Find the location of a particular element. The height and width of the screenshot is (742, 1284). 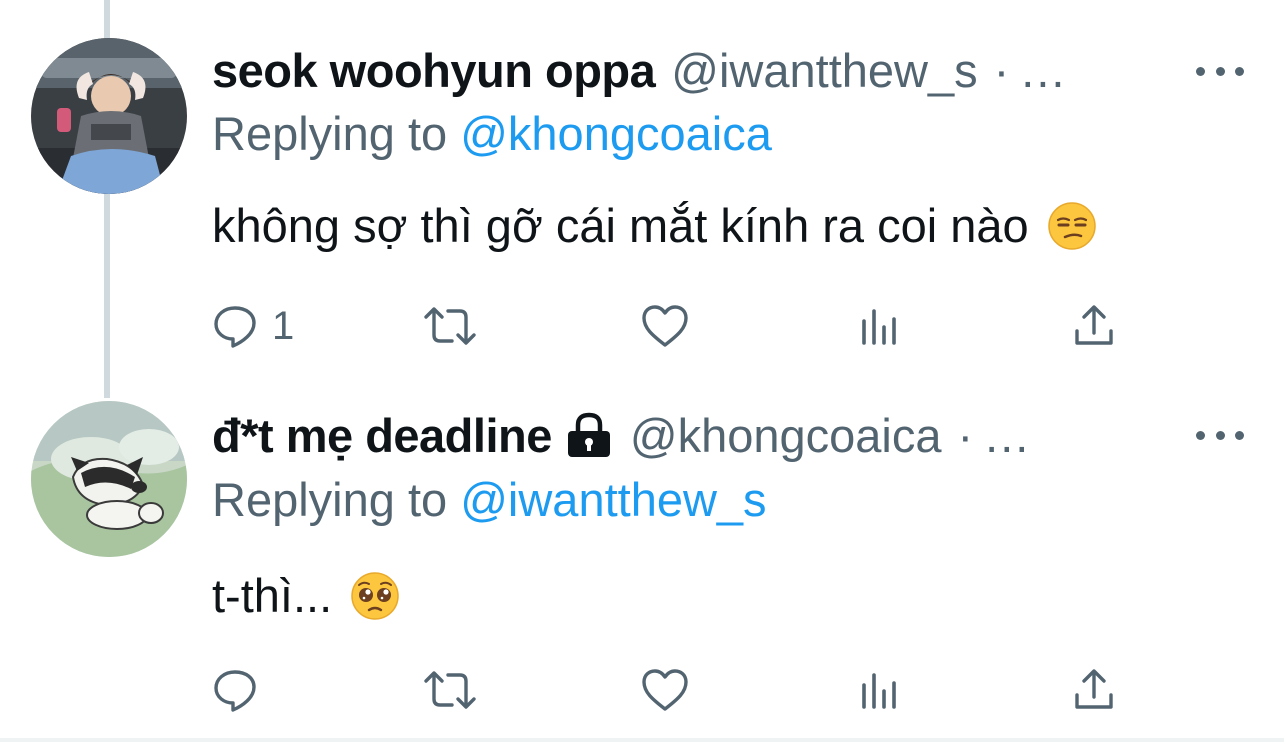

user-handle: @iwantthew_s is located at coordinates (824, 70).